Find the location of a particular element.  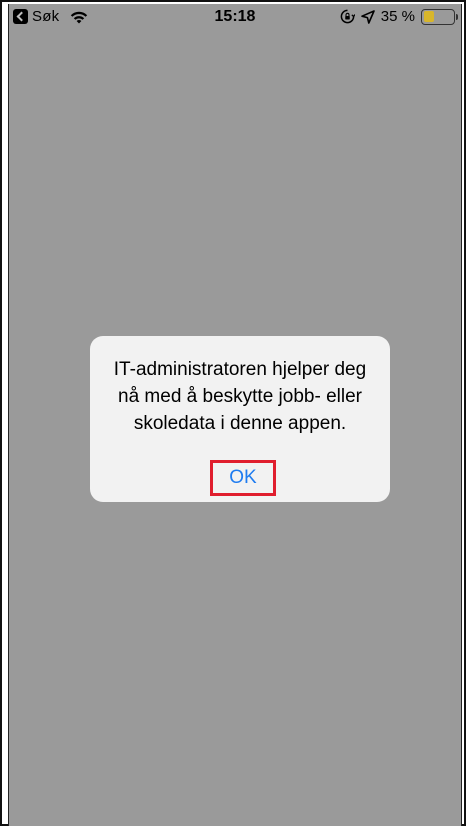

battery-percent: 35 % is located at coordinates (397, 16).